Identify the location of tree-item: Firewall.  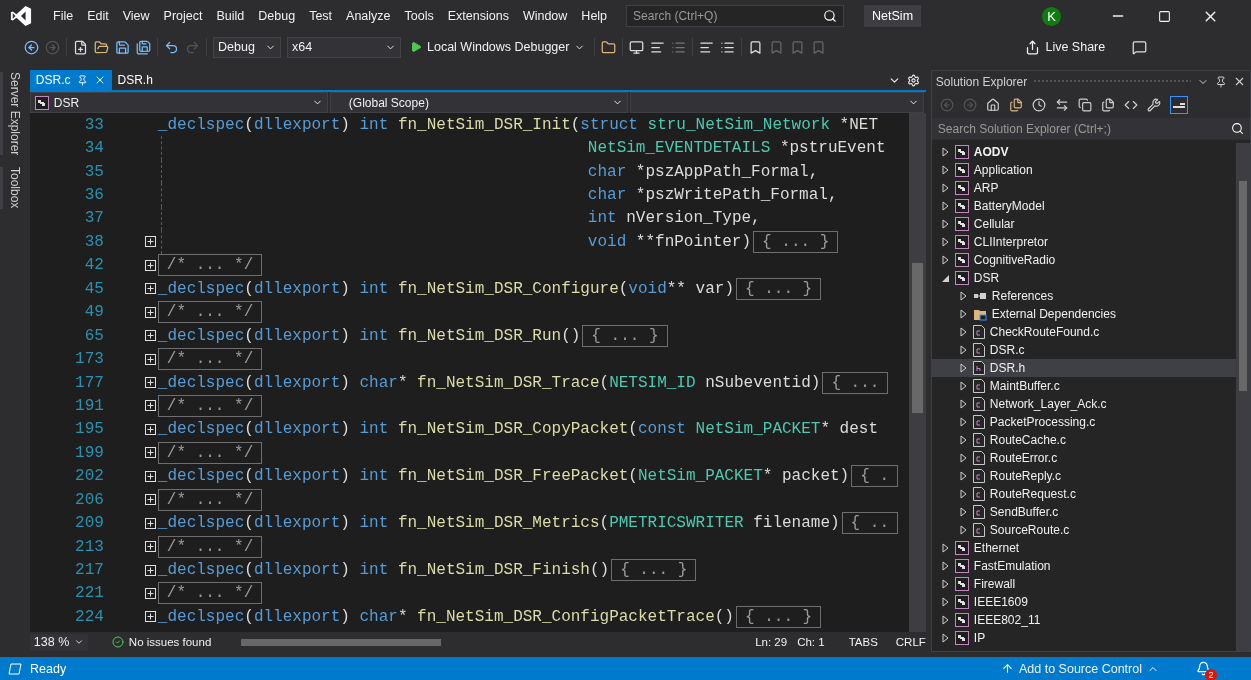
(1083, 584).